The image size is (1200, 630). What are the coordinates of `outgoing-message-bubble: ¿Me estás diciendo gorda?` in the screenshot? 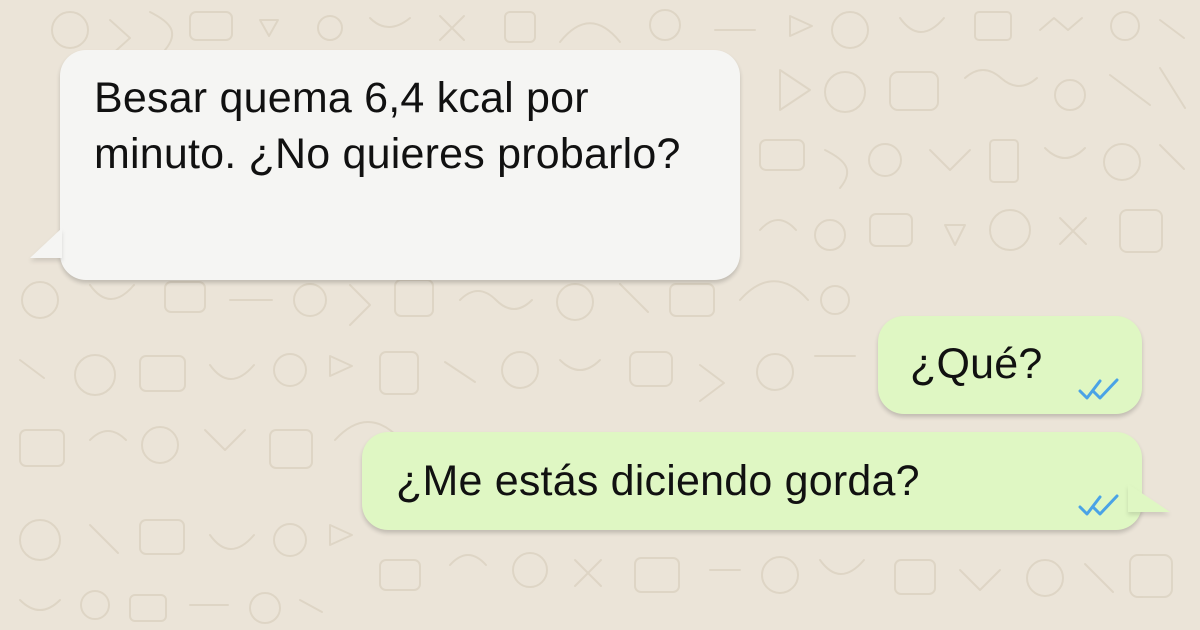 It's located at (752, 481).